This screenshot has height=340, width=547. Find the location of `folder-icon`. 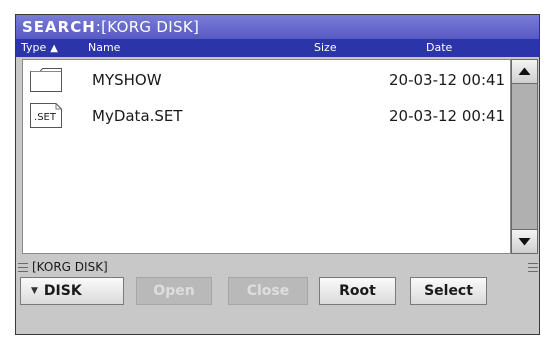

folder-icon is located at coordinates (46, 80).